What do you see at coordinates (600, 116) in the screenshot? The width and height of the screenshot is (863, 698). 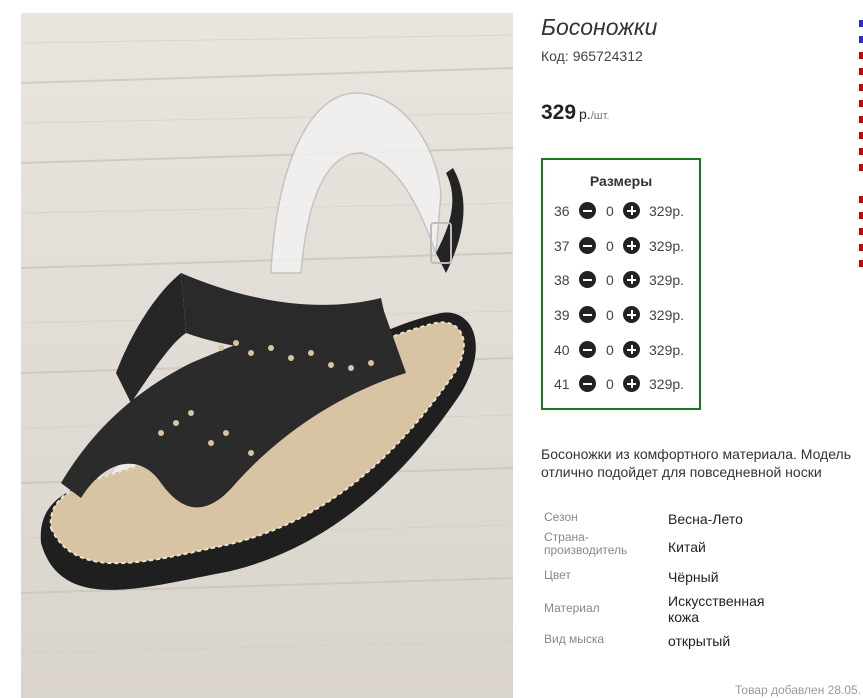 I see `price-unit: /шт.` at bounding box center [600, 116].